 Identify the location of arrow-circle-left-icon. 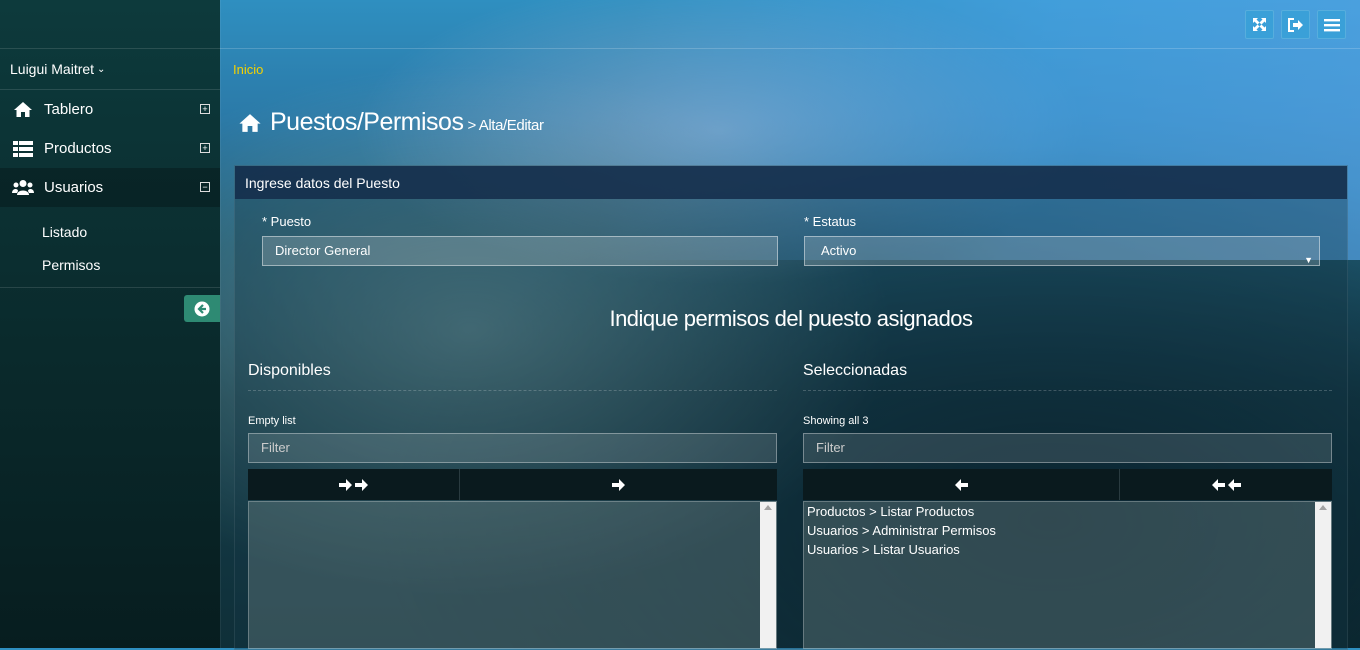
(202, 308).